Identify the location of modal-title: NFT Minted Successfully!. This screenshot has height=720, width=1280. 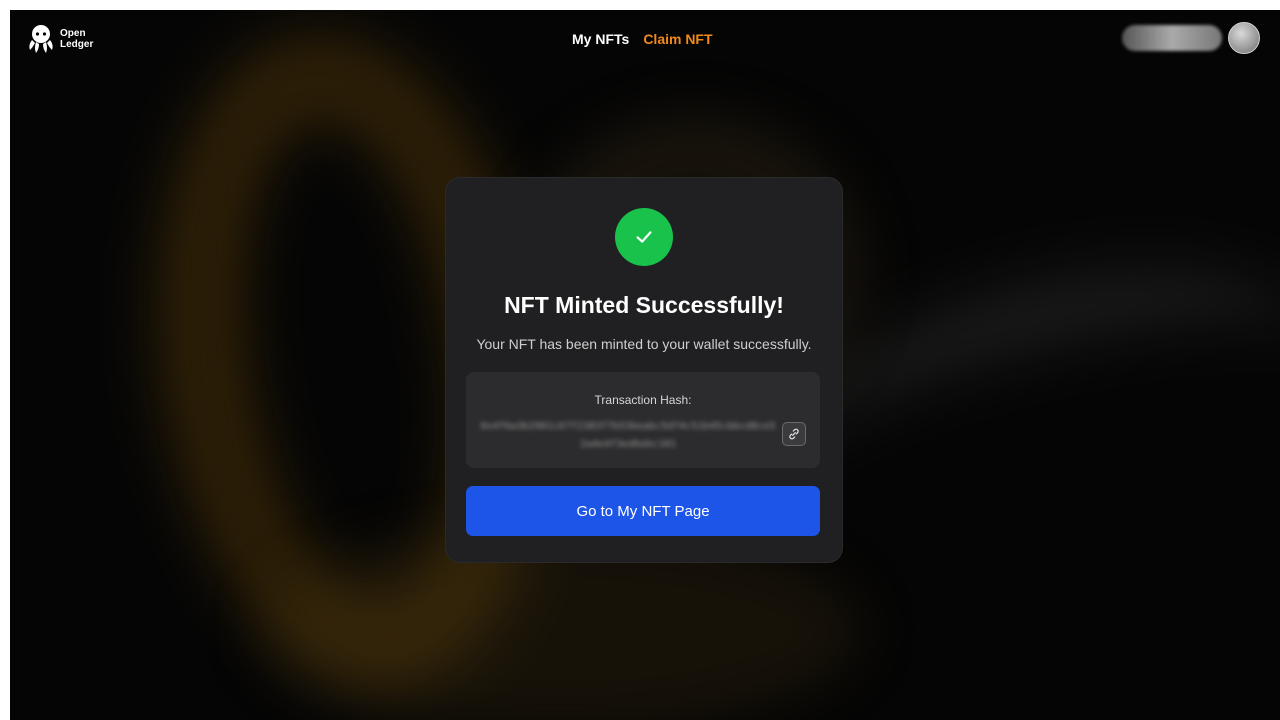
(644, 305).